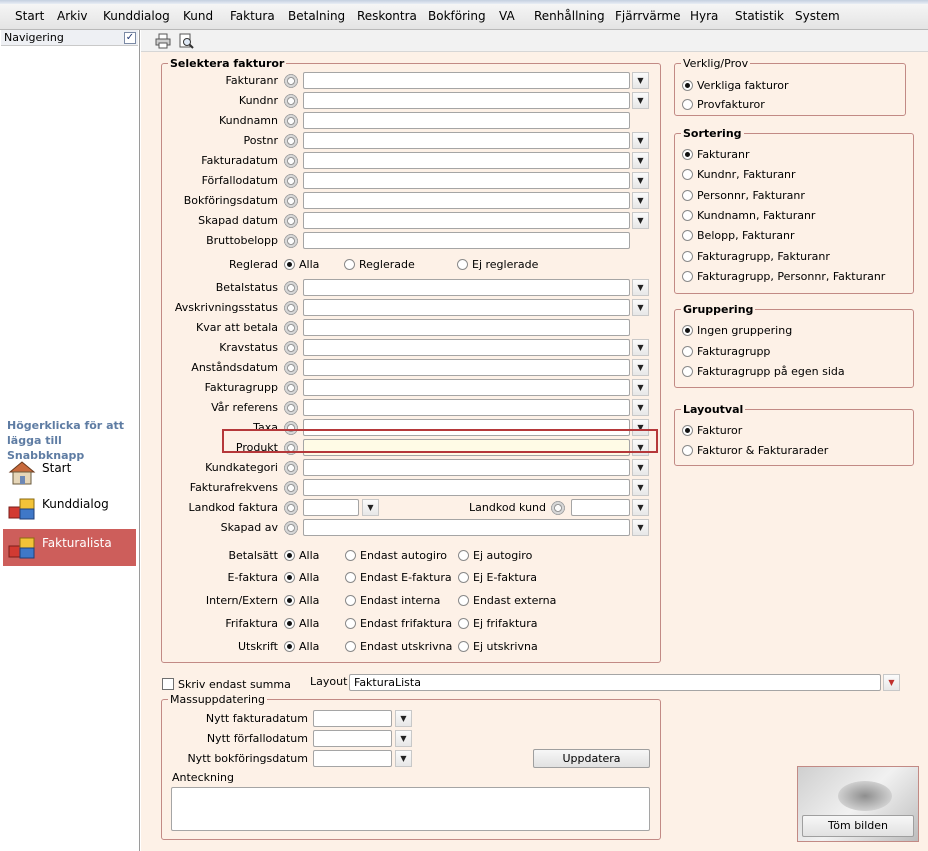 Image resolution: width=928 pixels, height=851 pixels. What do you see at coordinates (891, 682) in the screenshot?
I see `layout-dropdown-button: ▼` at bounding box center [891, 682].